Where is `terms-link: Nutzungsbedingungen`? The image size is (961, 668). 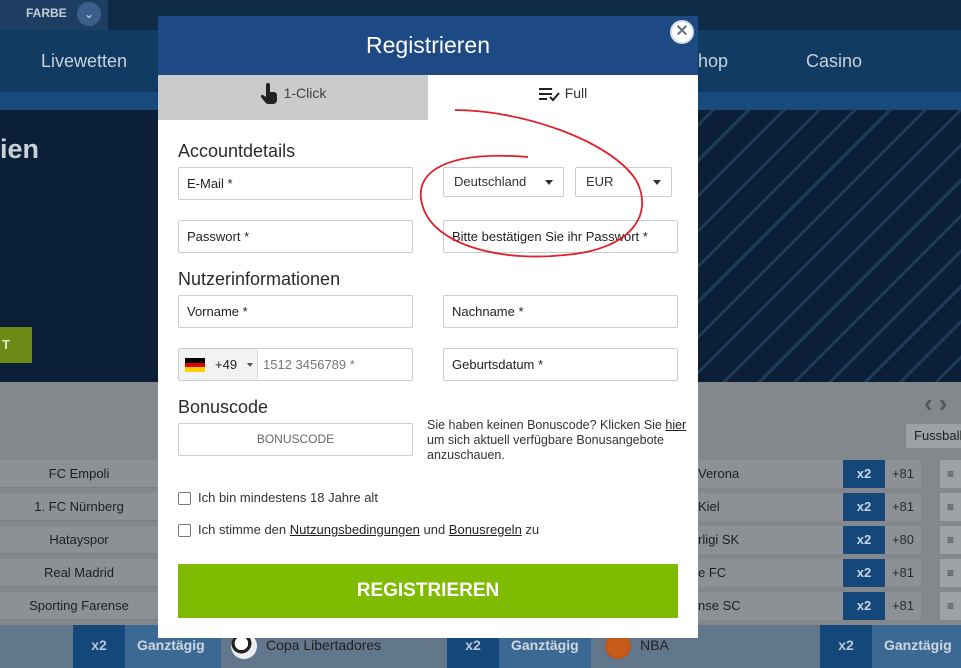
terms-link: Nutzungsbedingungen is located at coordinates (355, 529).